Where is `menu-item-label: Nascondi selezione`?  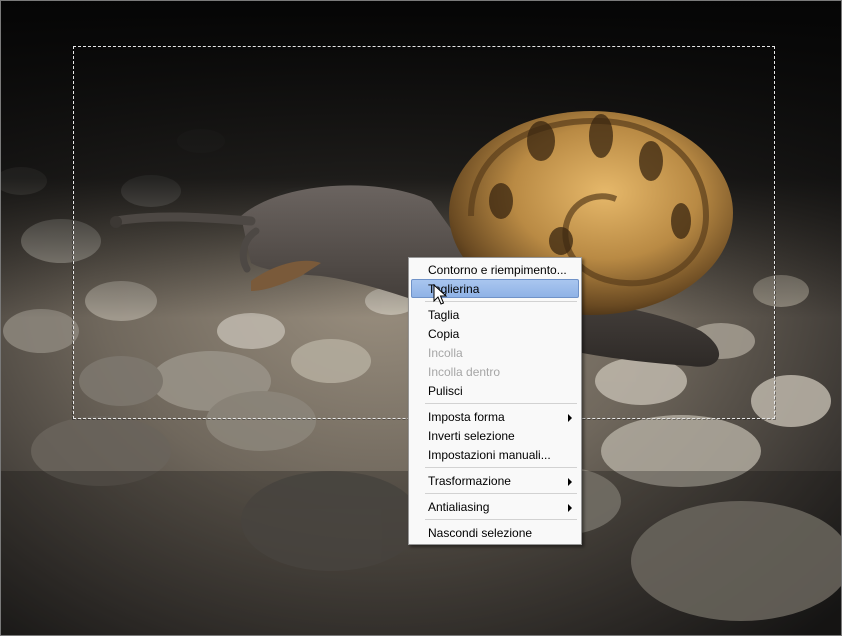 menu-item-label: Nascondi selezione is located at coordinates (480, 533).